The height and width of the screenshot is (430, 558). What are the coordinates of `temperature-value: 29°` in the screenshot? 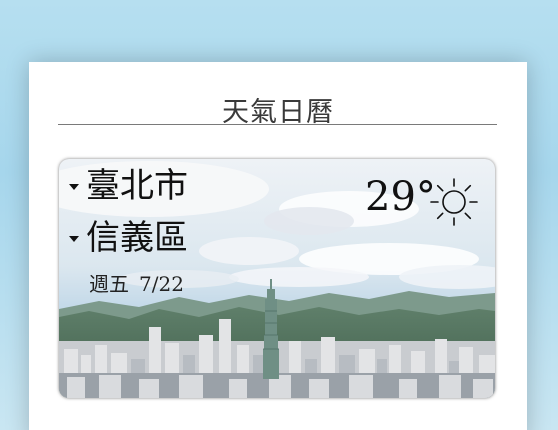 It's located at (400, 197).